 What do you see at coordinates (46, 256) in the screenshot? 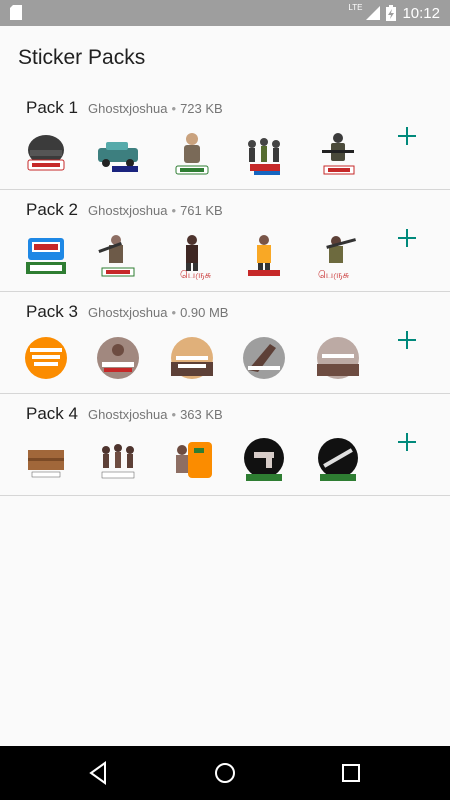
I see `awm-crate-sticker` at bounding box center [46, 256].